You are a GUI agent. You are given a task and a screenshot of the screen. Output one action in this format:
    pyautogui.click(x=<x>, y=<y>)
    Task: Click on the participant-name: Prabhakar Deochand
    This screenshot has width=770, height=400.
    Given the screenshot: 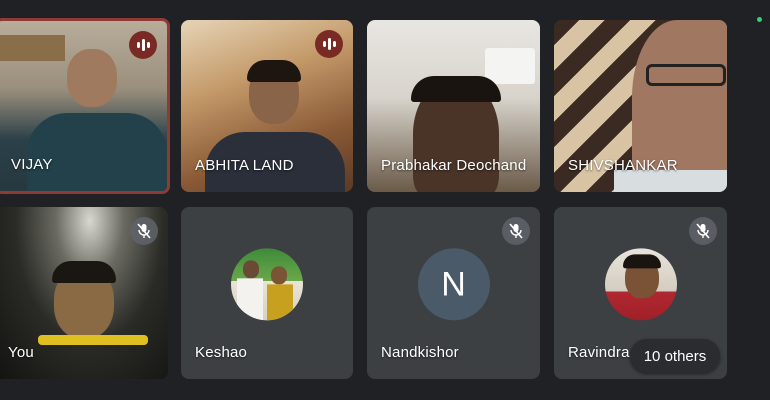 What is the action you would take?
    pyautogui.click(x=454, y=165)
    